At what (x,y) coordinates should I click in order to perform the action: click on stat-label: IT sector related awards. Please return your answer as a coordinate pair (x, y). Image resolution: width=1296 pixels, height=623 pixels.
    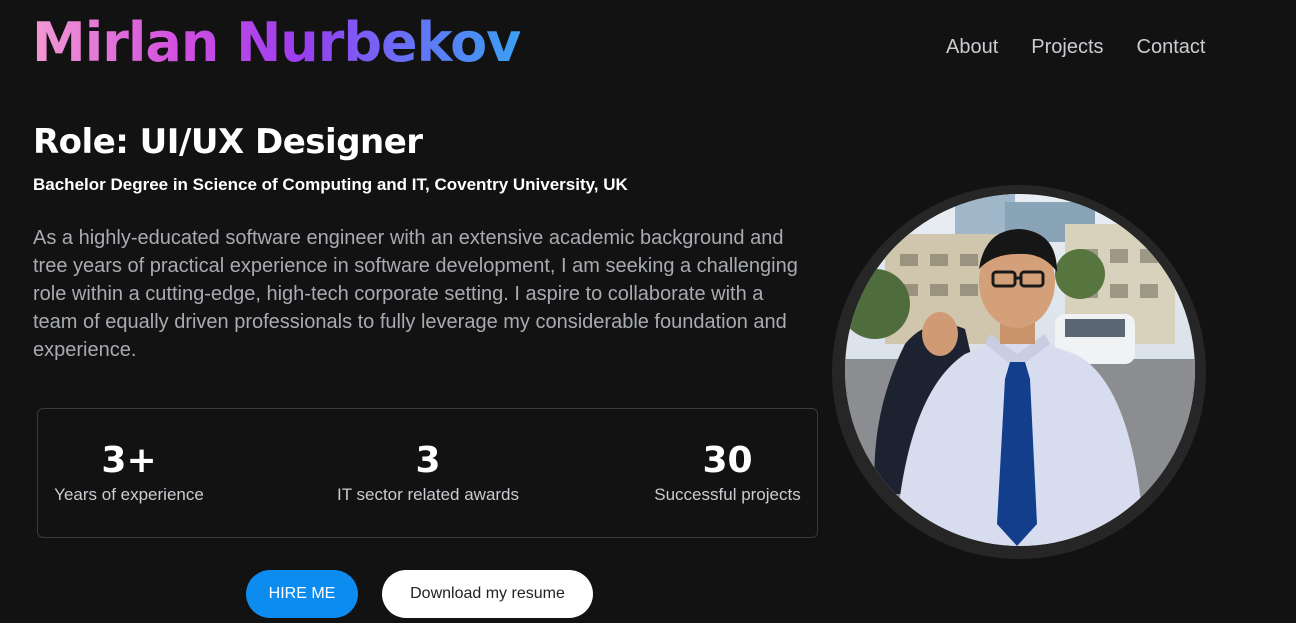
    Looking at the image, I should click on (428, 494).